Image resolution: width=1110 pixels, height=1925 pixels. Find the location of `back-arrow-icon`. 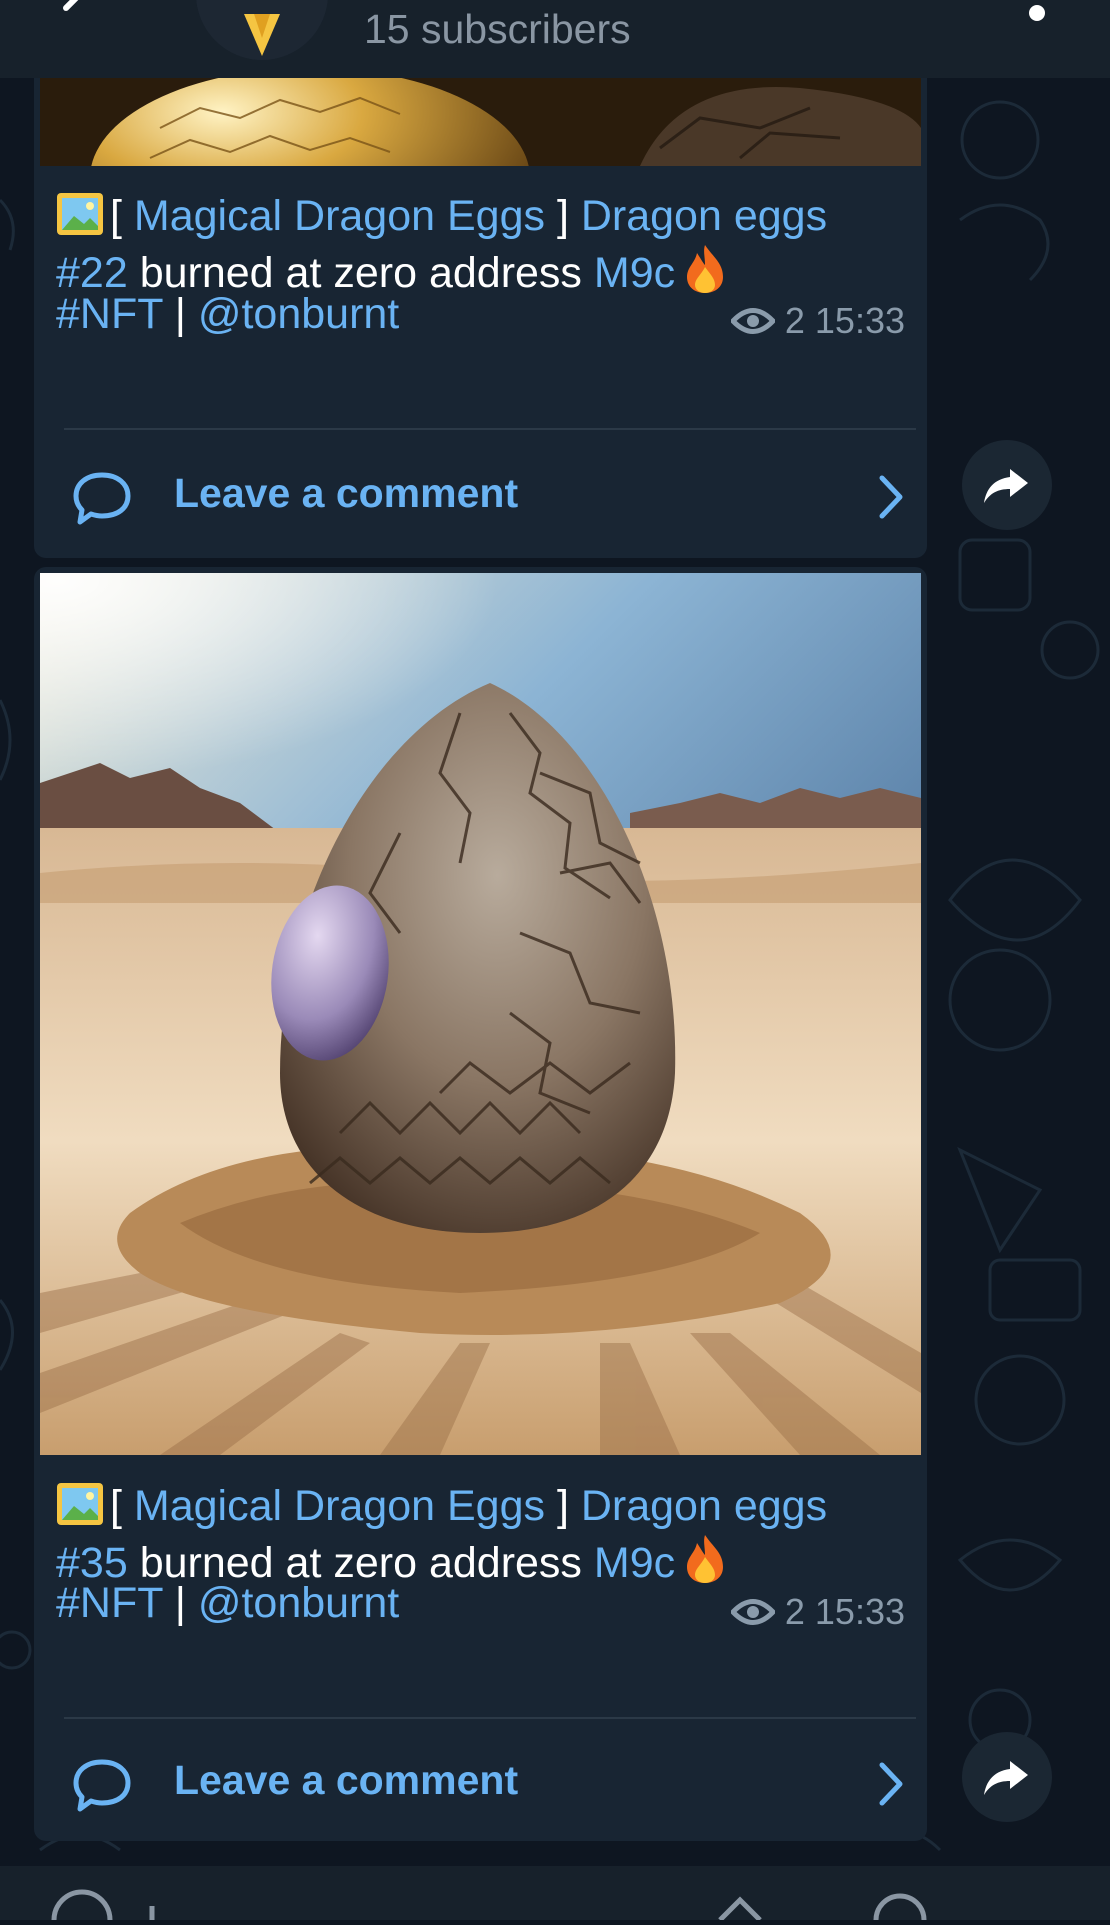

back-arrow-icon is located at coordinates (78, 18).